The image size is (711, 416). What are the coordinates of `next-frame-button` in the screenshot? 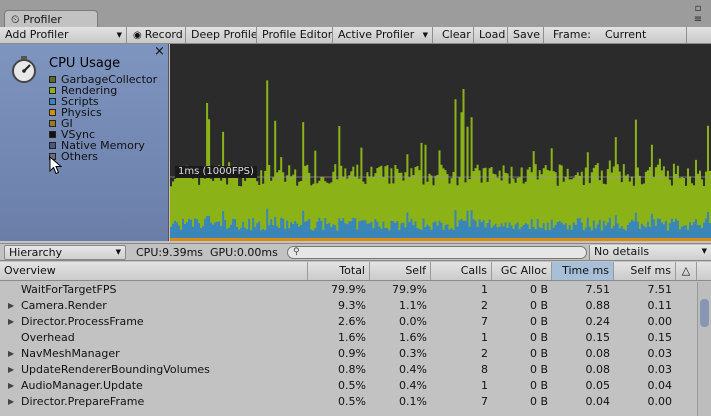 It's located at (699, 35).